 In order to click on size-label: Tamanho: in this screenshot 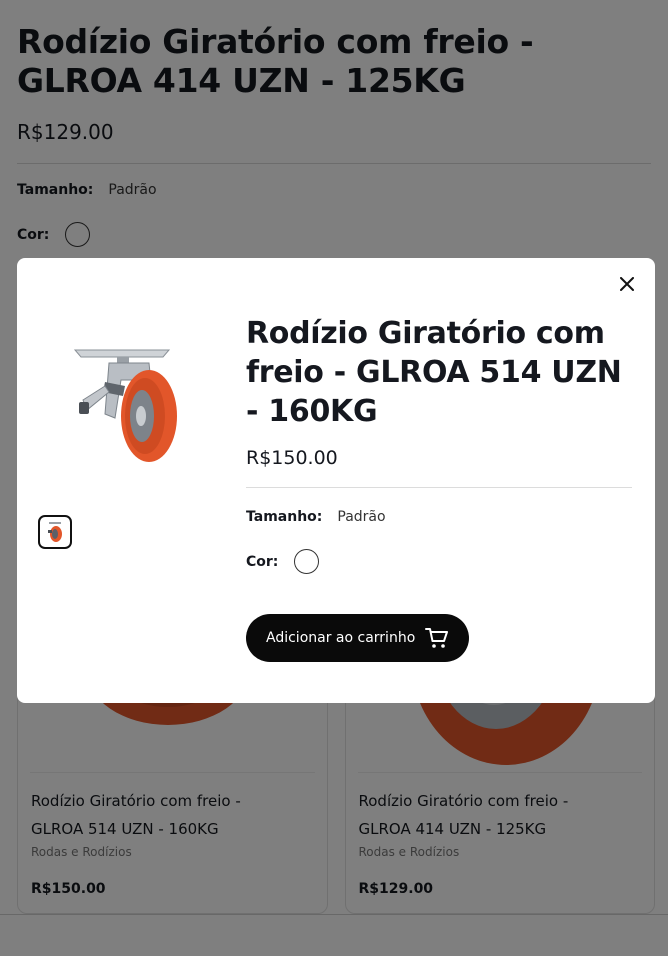, I will do `click(284, 517)`.